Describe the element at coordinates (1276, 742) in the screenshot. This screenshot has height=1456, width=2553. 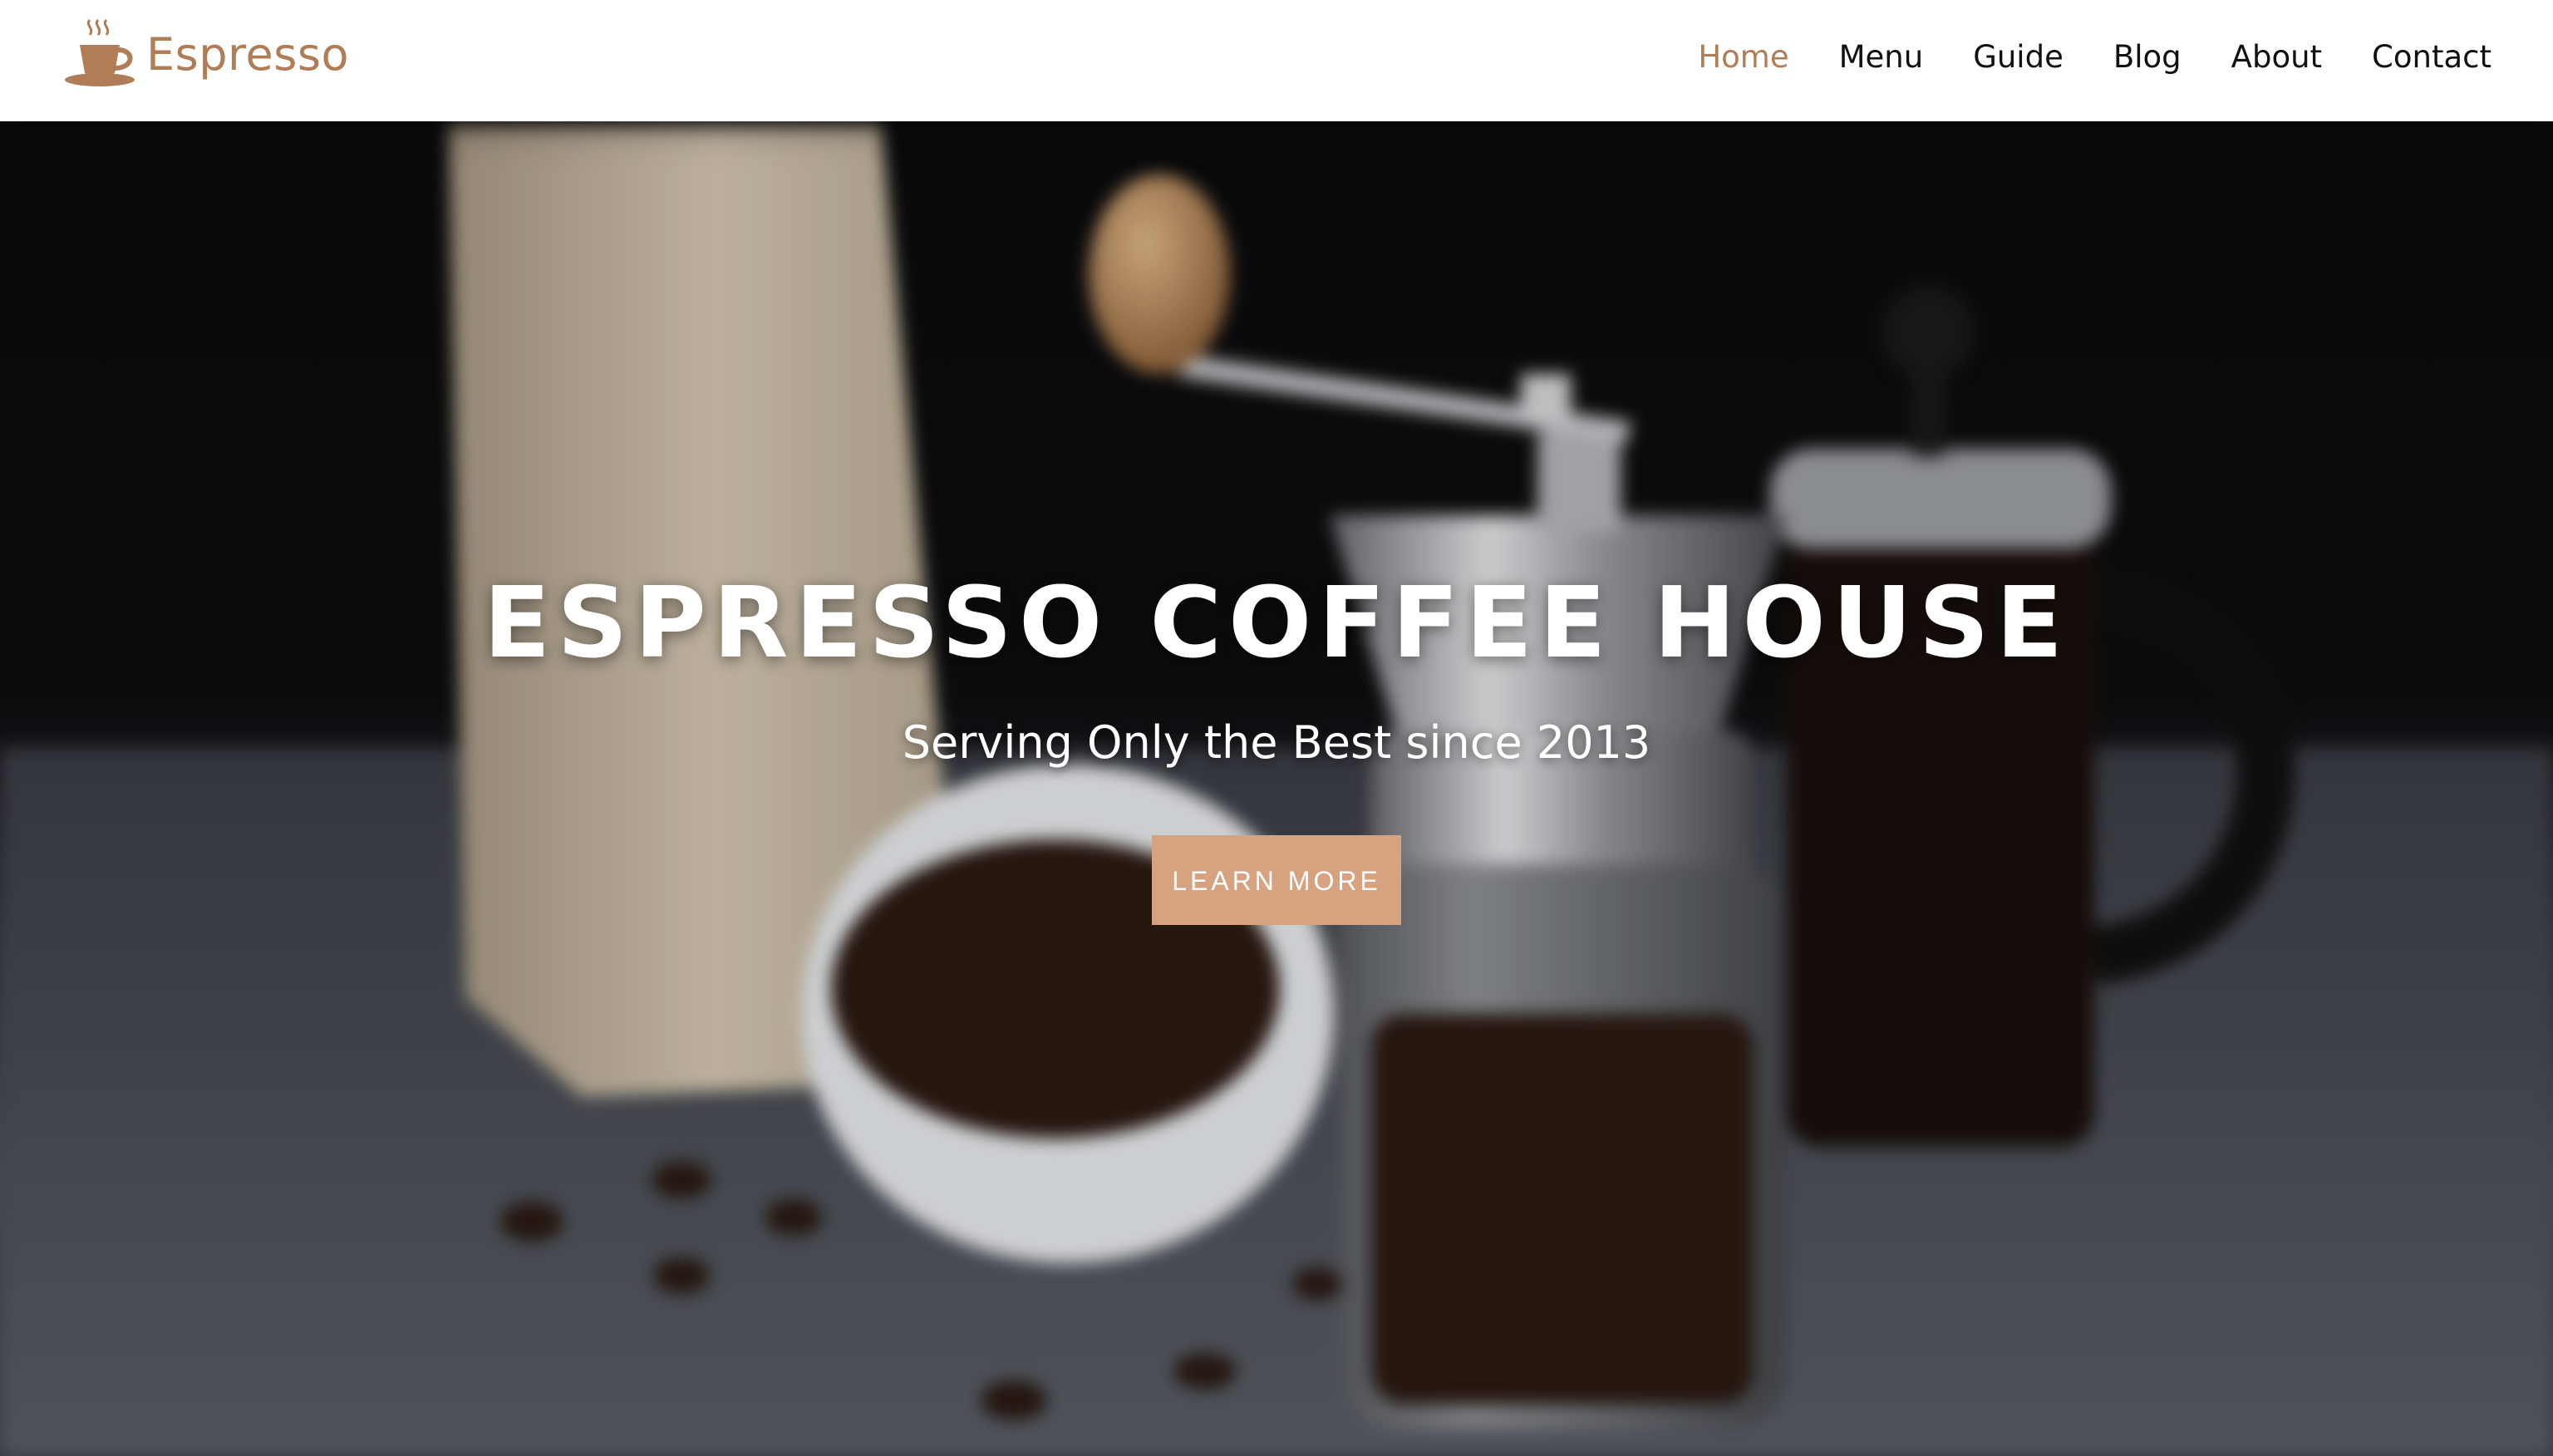
I see `hero-subtitle: Serving Only the Best since 2013` at that location.